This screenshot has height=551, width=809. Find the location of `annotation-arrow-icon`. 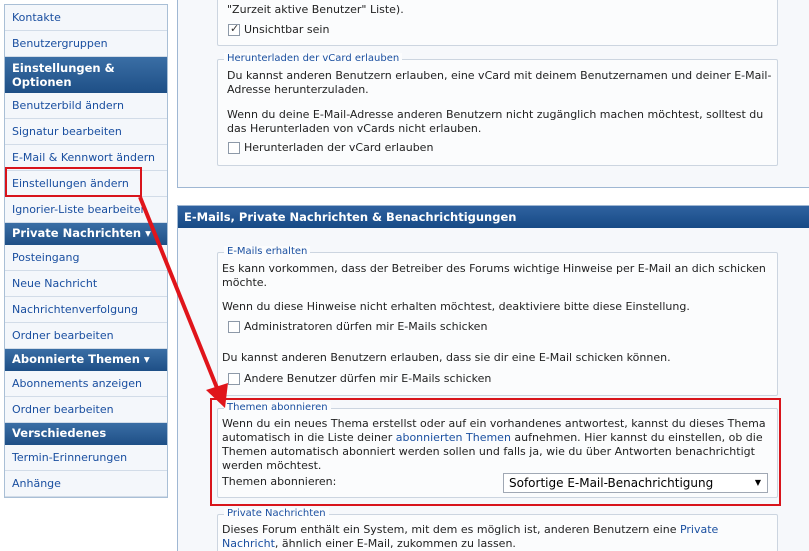

annotation-arrow-icon is located at coordinates (183, 302).